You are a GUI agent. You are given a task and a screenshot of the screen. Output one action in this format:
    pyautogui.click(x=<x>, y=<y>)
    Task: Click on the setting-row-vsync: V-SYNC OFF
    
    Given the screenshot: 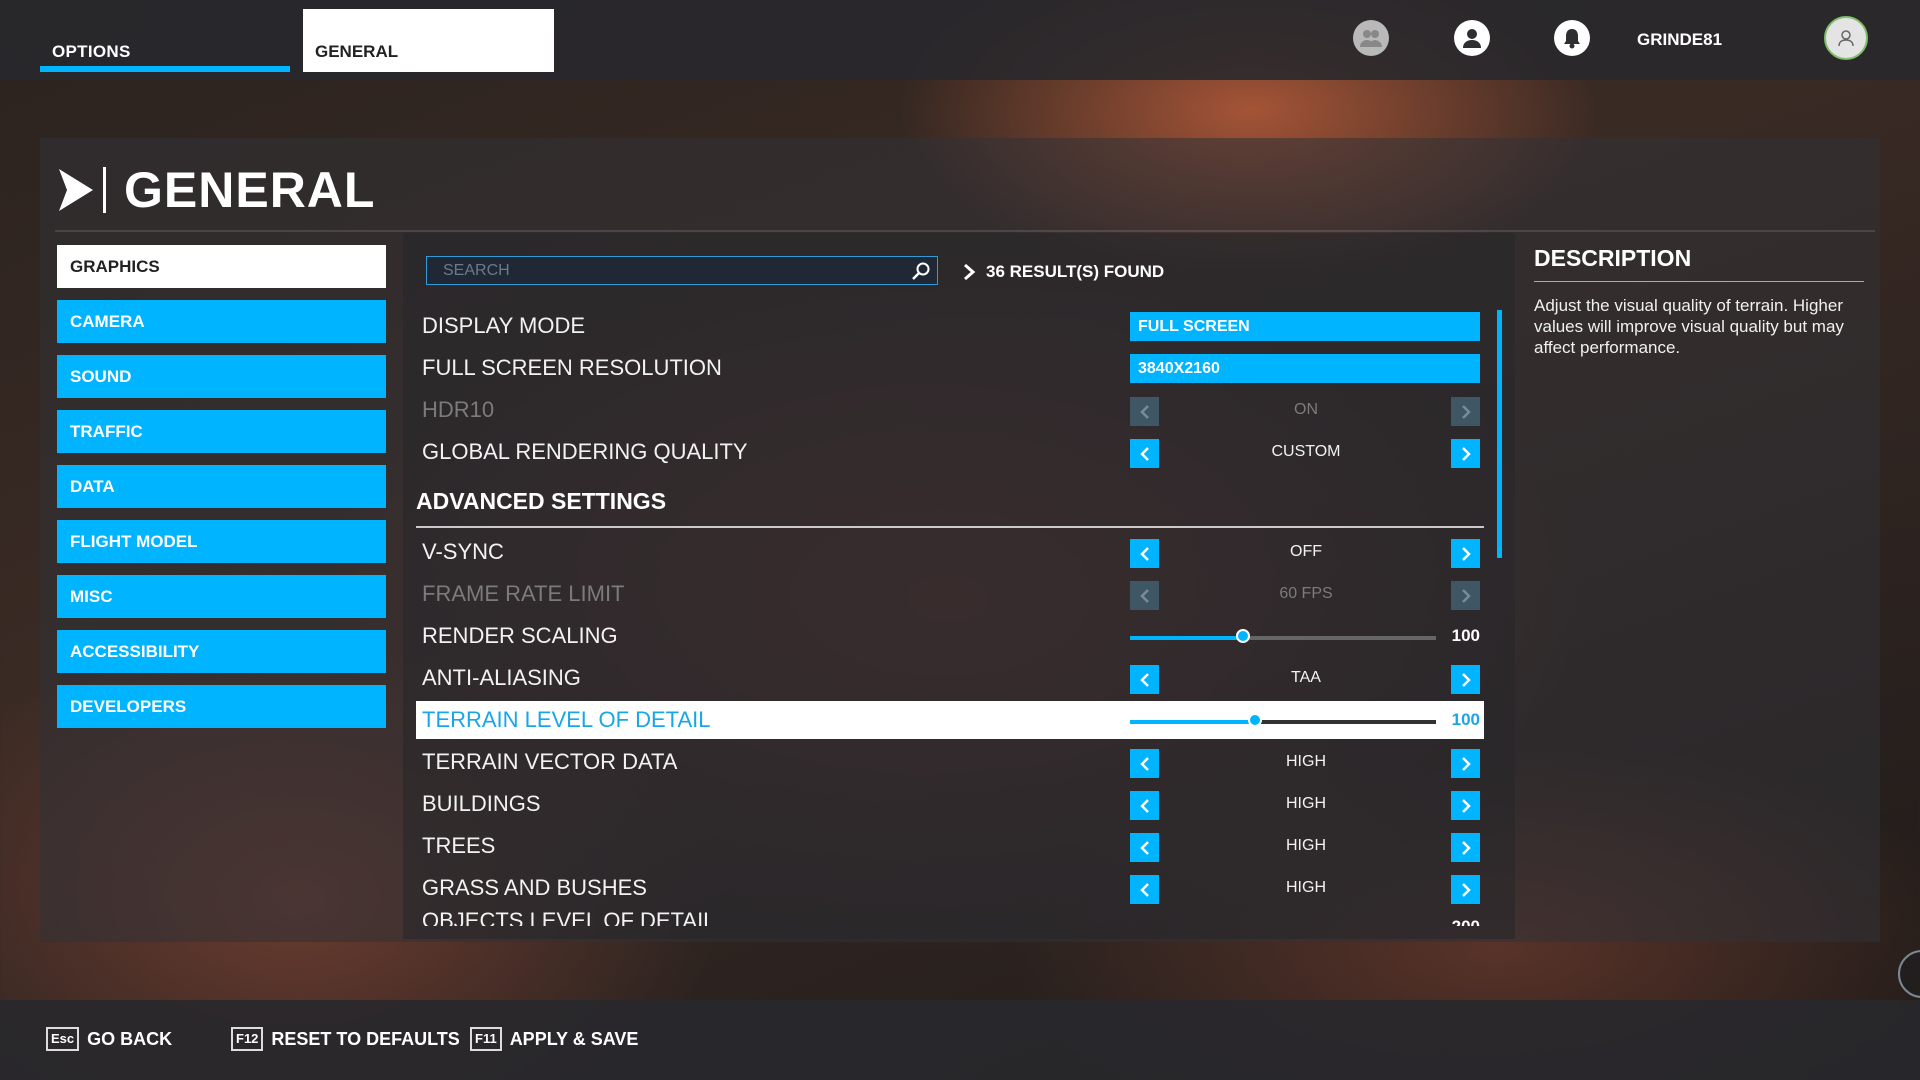 What is the action you would take?
    pyautogui.click(x=950, y=552)
    